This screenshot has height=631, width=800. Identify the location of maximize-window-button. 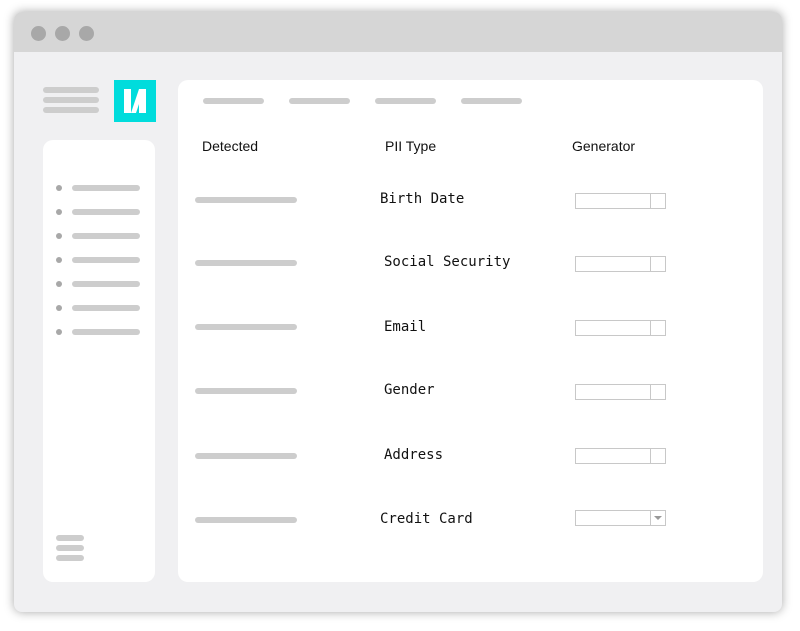
(86, 33).